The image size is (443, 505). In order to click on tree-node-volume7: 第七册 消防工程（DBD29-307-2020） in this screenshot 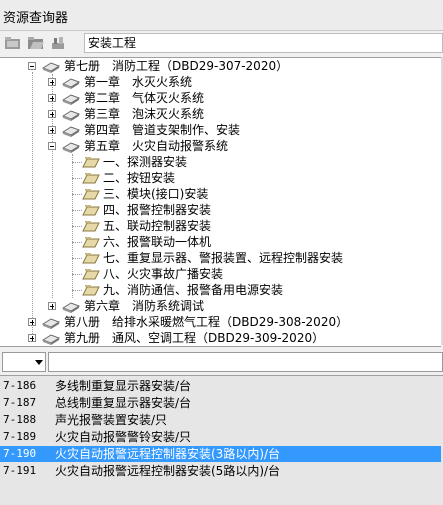, I will do `click(220, 66)`.